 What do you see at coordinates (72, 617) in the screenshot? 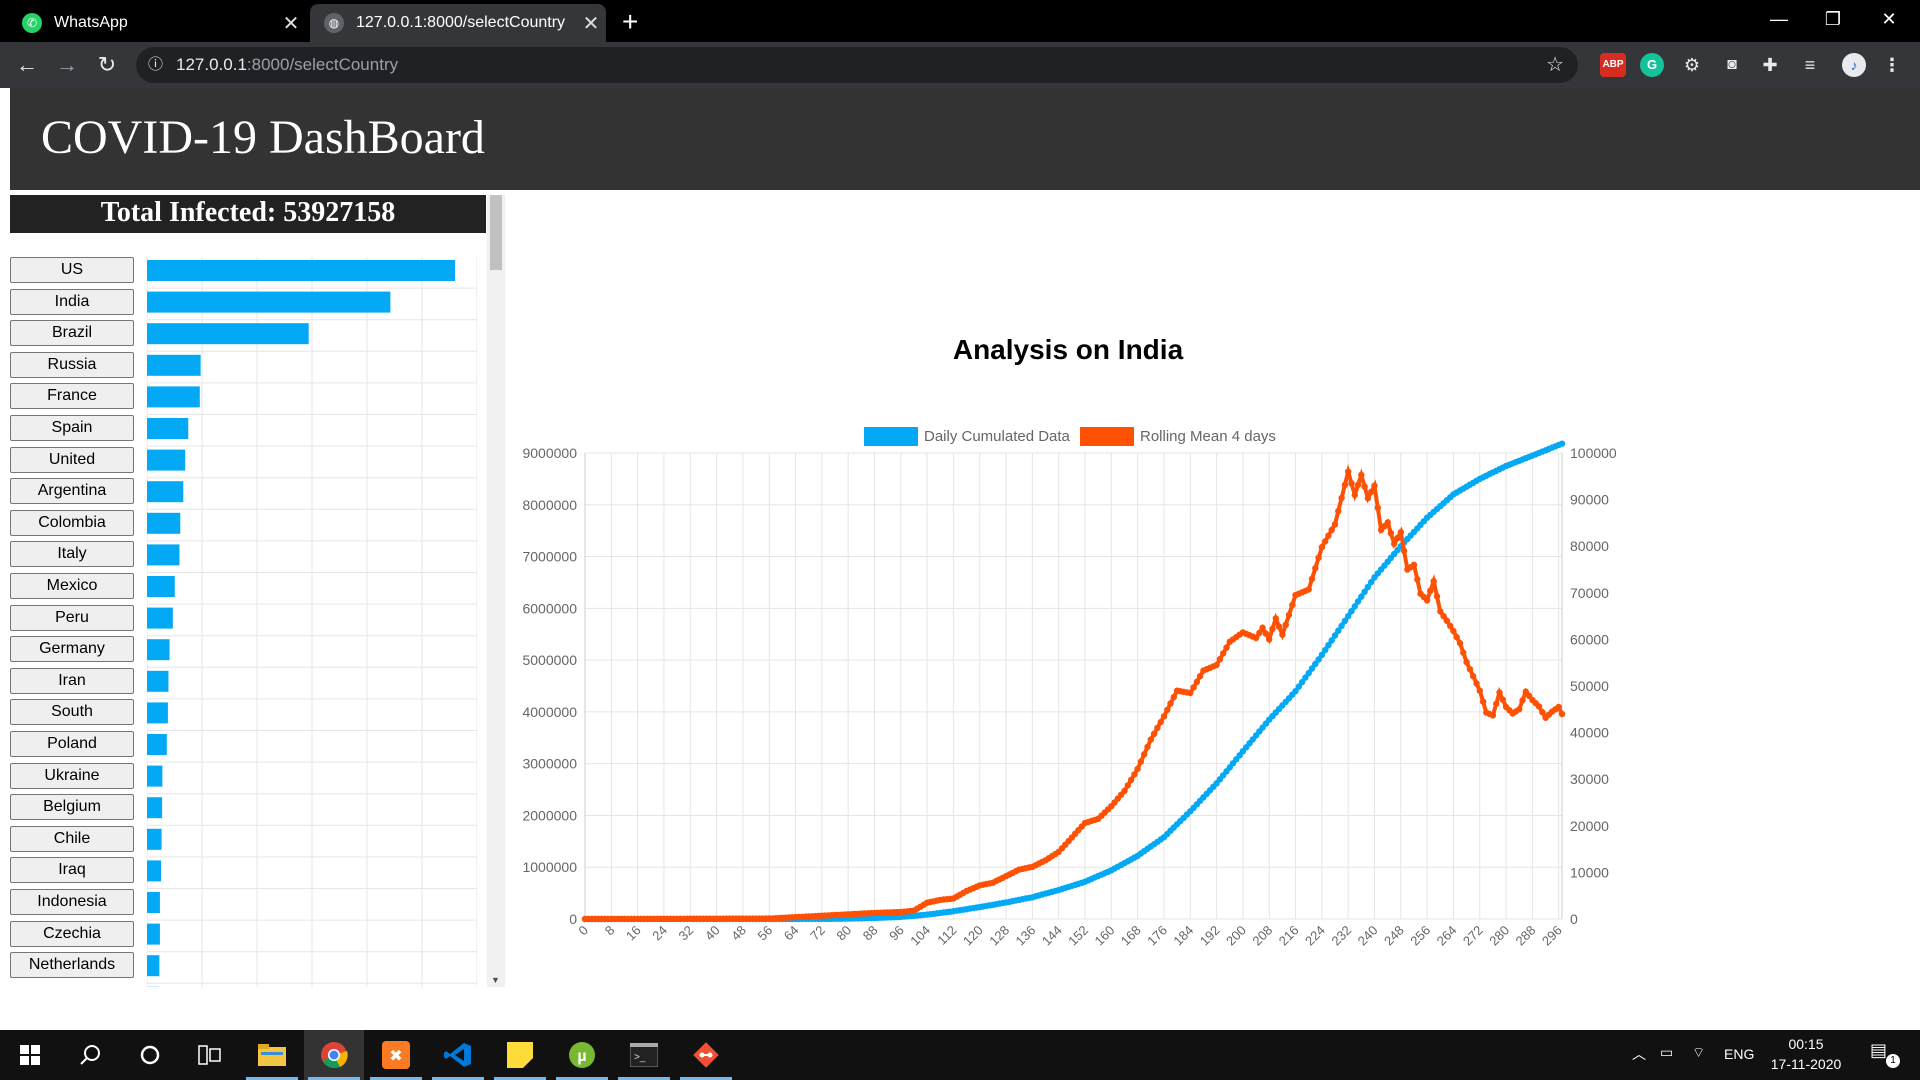
I see `country-button: Peru` at bounding box center [72, 617].